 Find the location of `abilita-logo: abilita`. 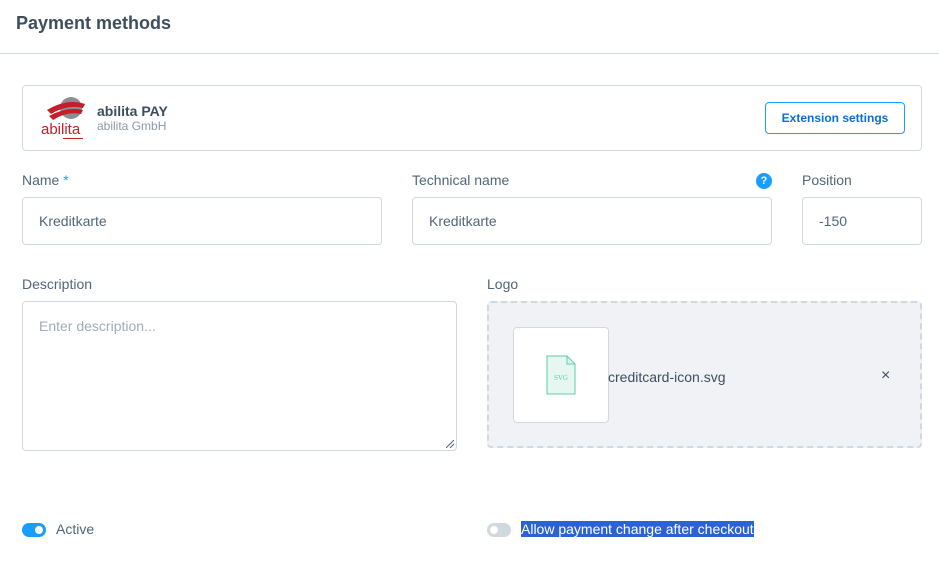

abilita-logo: abilita is located at coordinates (65, 119).